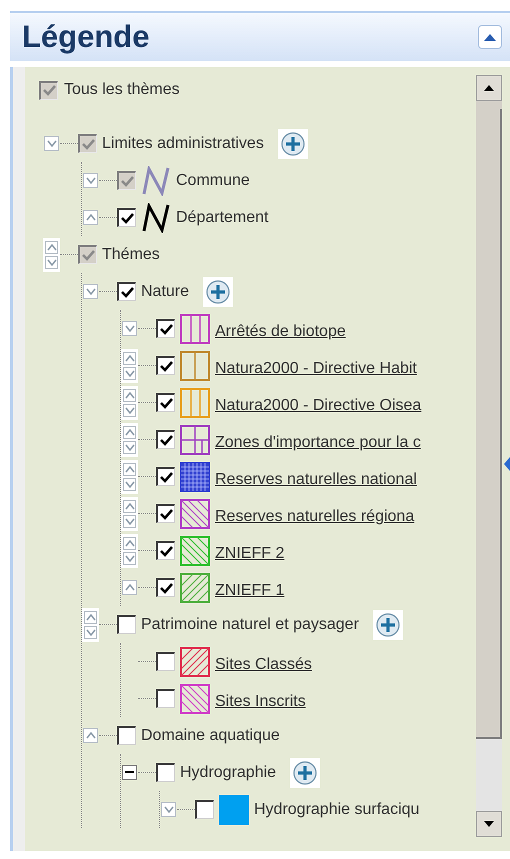 The width and height of the screenshot is (510, 859). I want to click on scrollbar, so click(489, 456).